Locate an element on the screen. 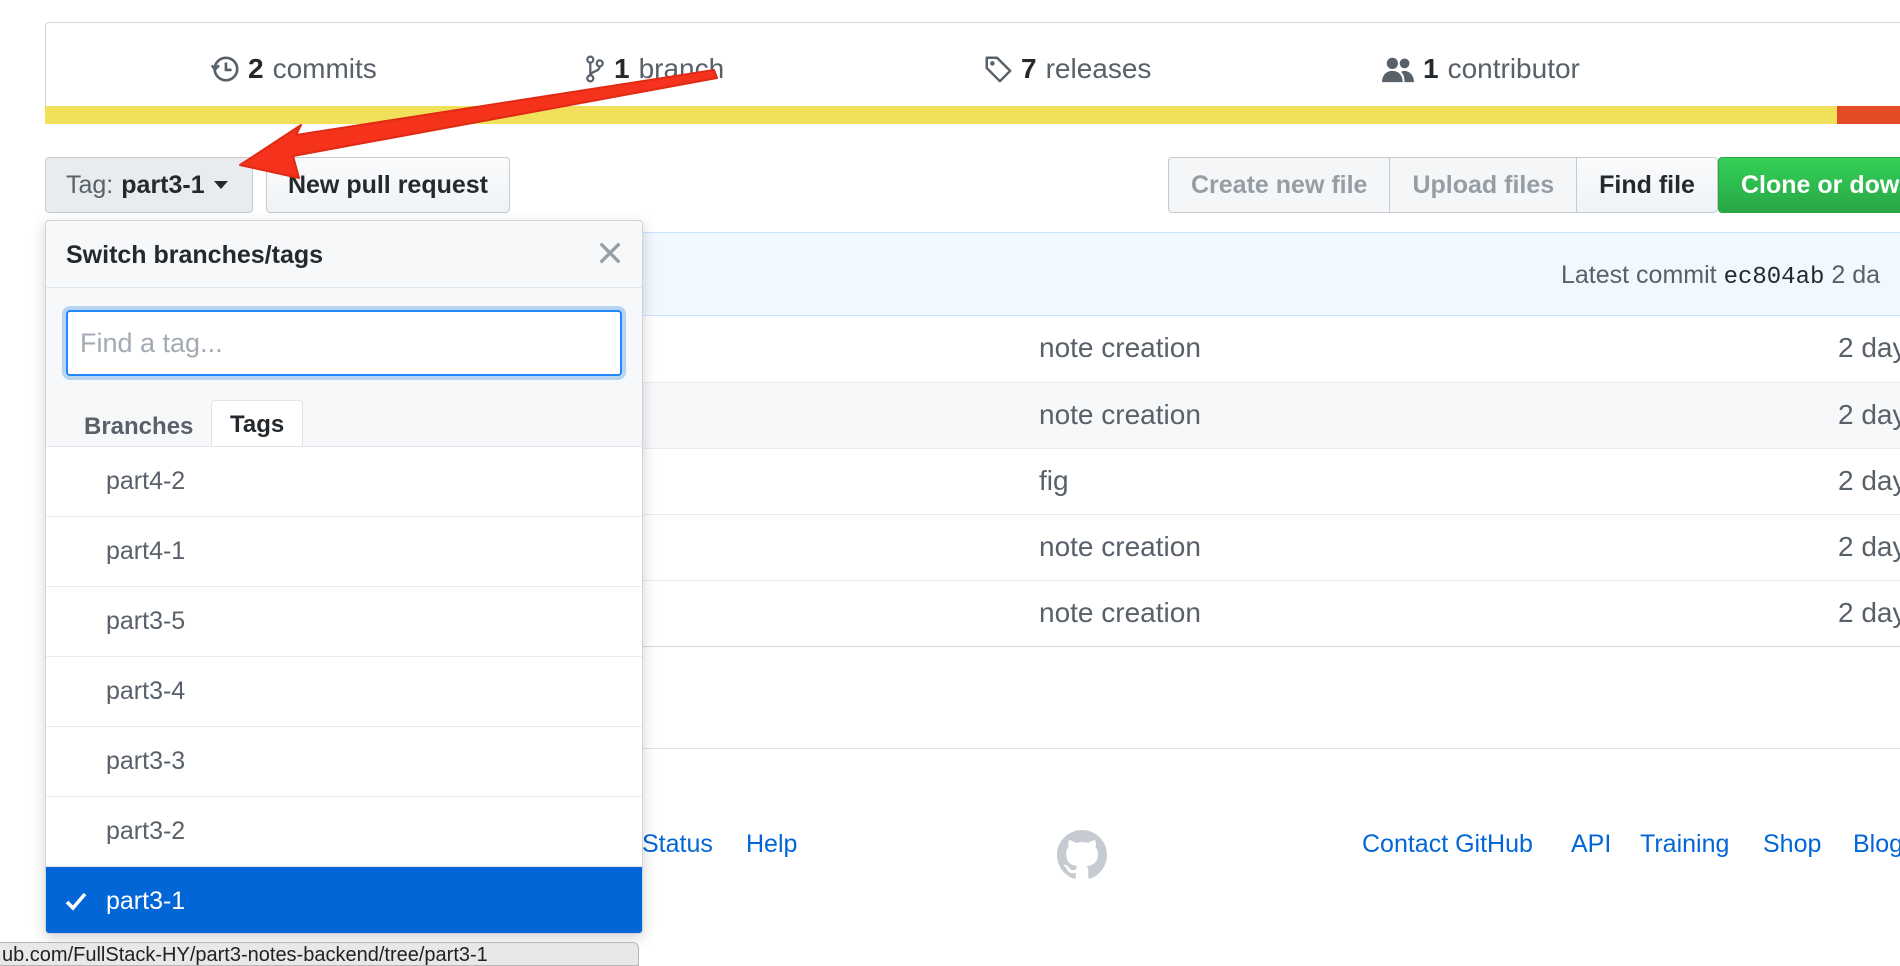 The height and width of the screenshot is (966, 1900). tag-item-label: part3-3 is located at coordinates (146, 761).